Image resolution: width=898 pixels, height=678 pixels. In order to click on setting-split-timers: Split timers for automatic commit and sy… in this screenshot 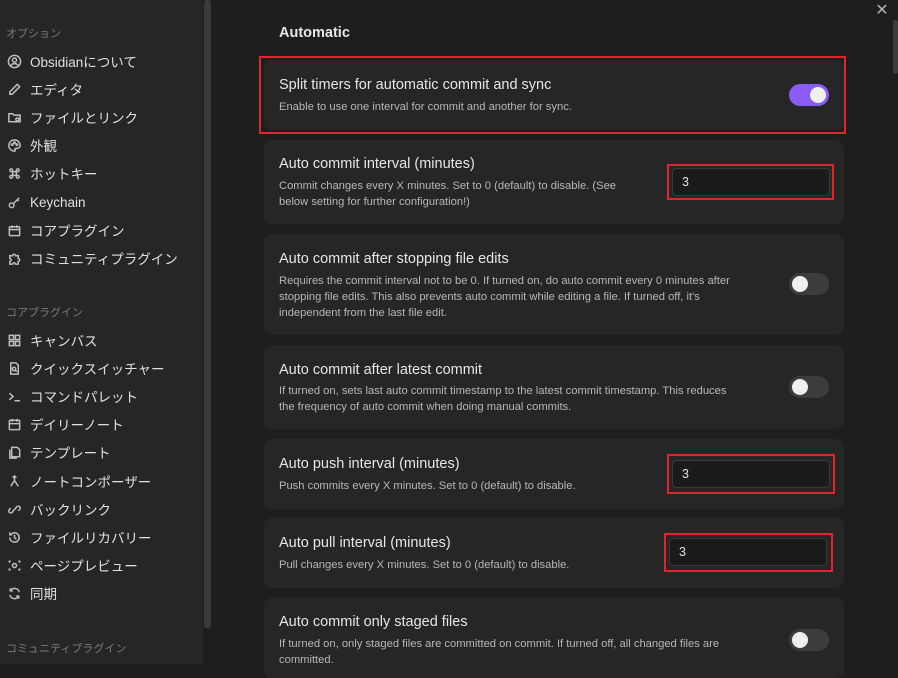, I will do `click(554, 95)`.